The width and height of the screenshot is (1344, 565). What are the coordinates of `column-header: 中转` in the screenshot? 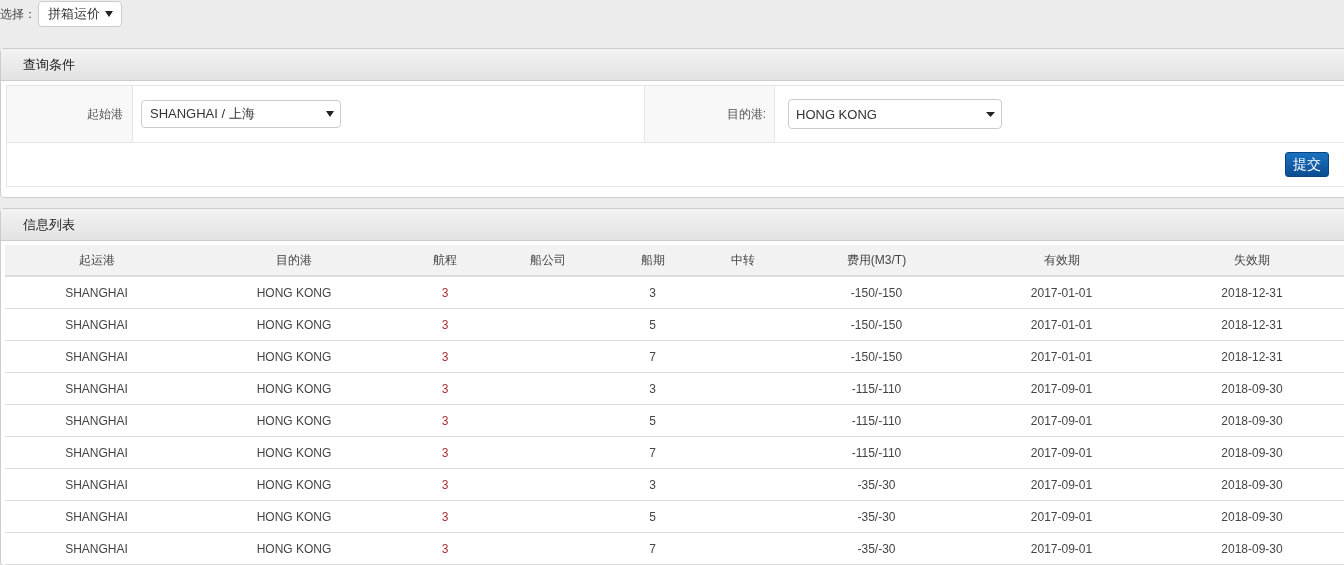 It's located at (742, 260).